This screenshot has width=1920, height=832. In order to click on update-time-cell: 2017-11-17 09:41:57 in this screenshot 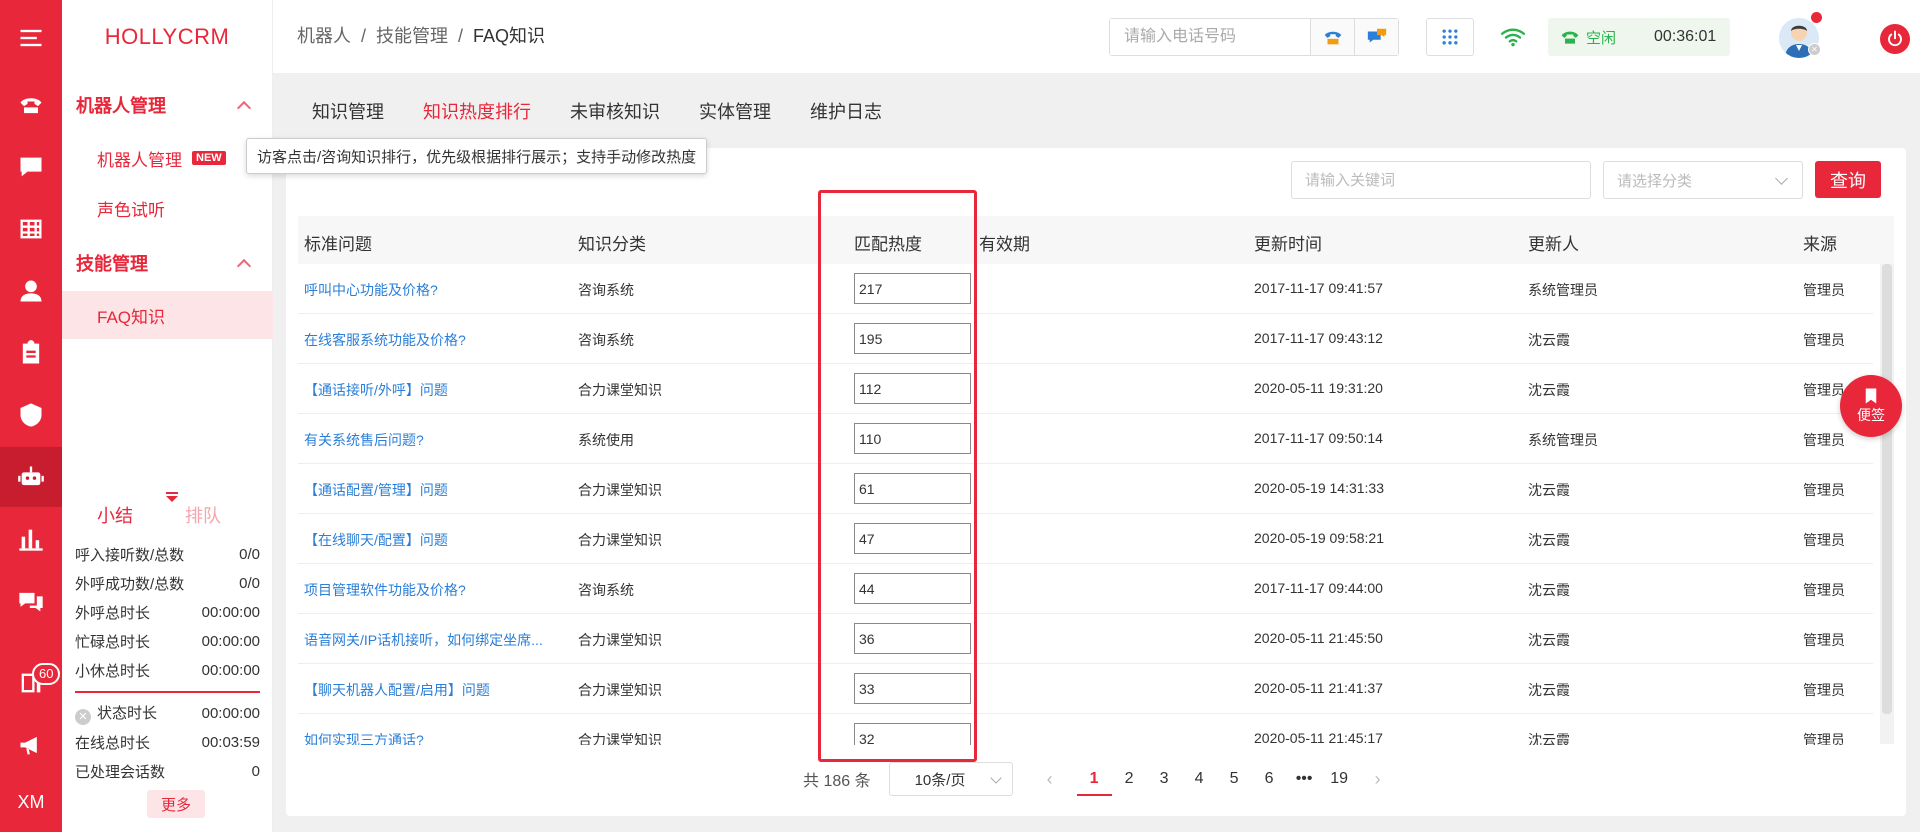, I will do `click(1318, 288)`.